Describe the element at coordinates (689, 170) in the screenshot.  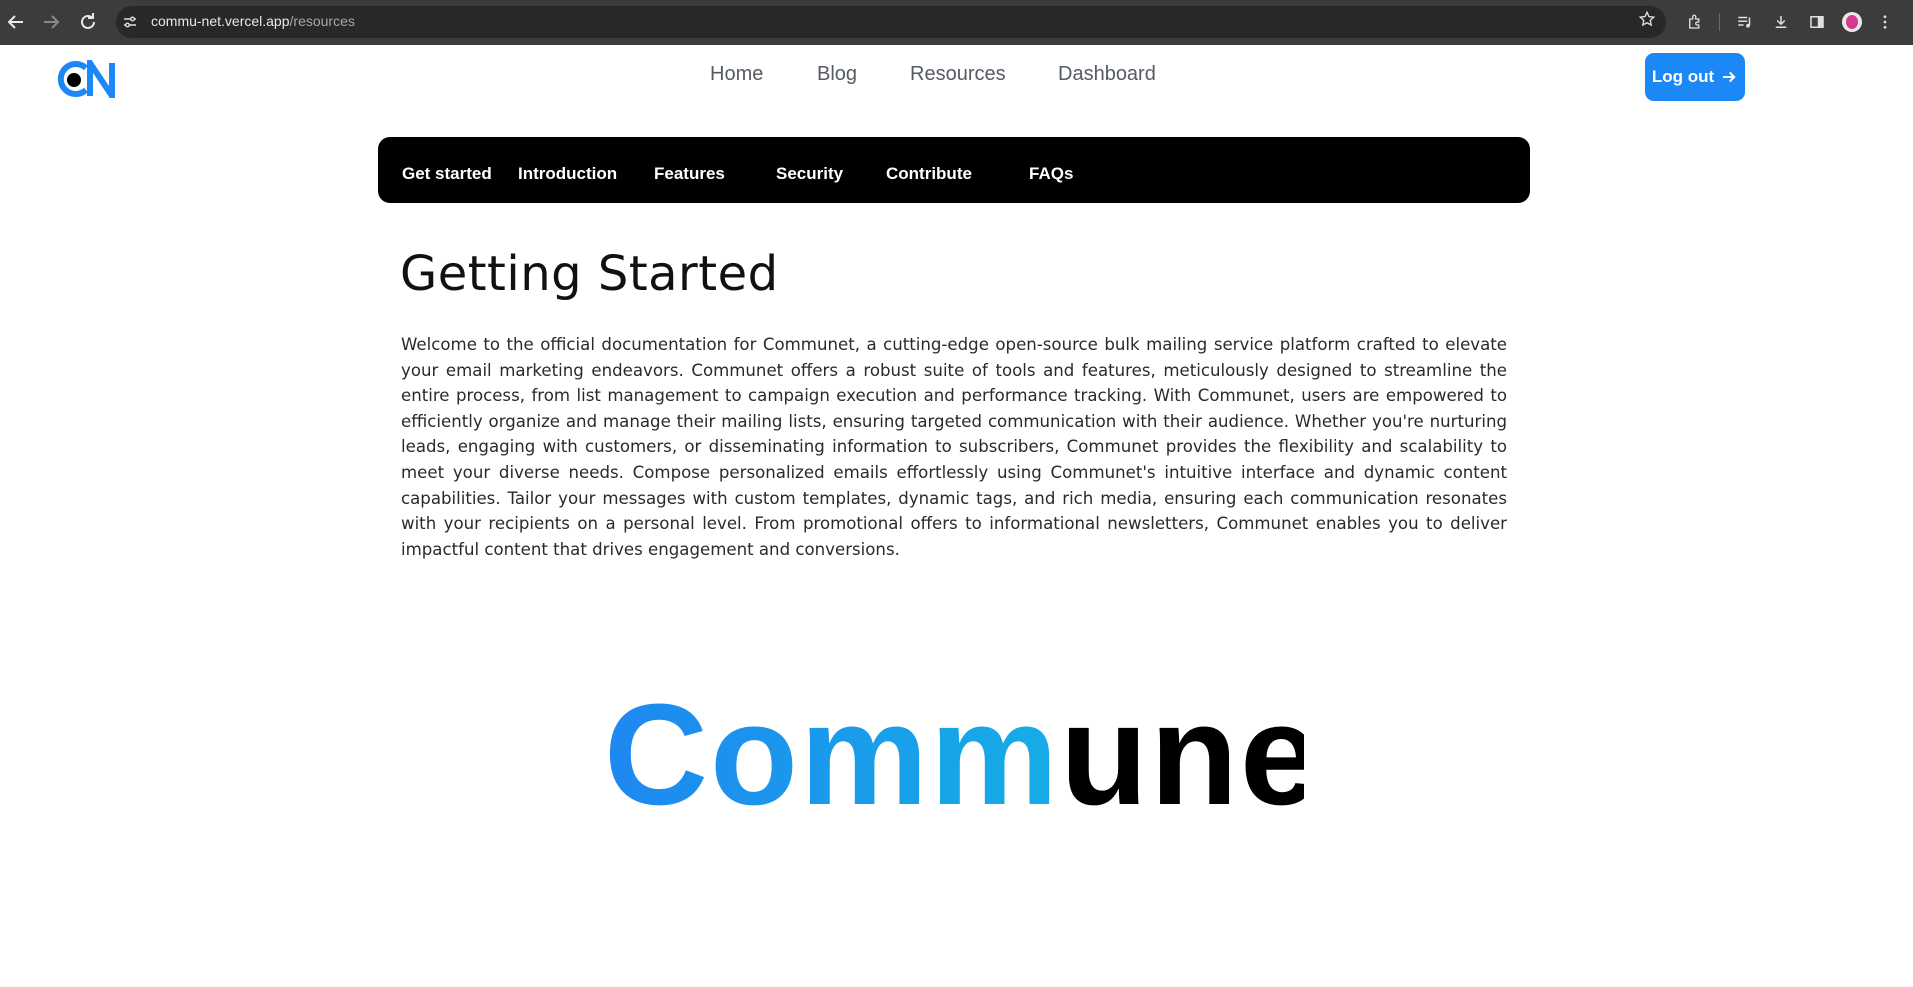
I see `tab-features: Features` at that location.